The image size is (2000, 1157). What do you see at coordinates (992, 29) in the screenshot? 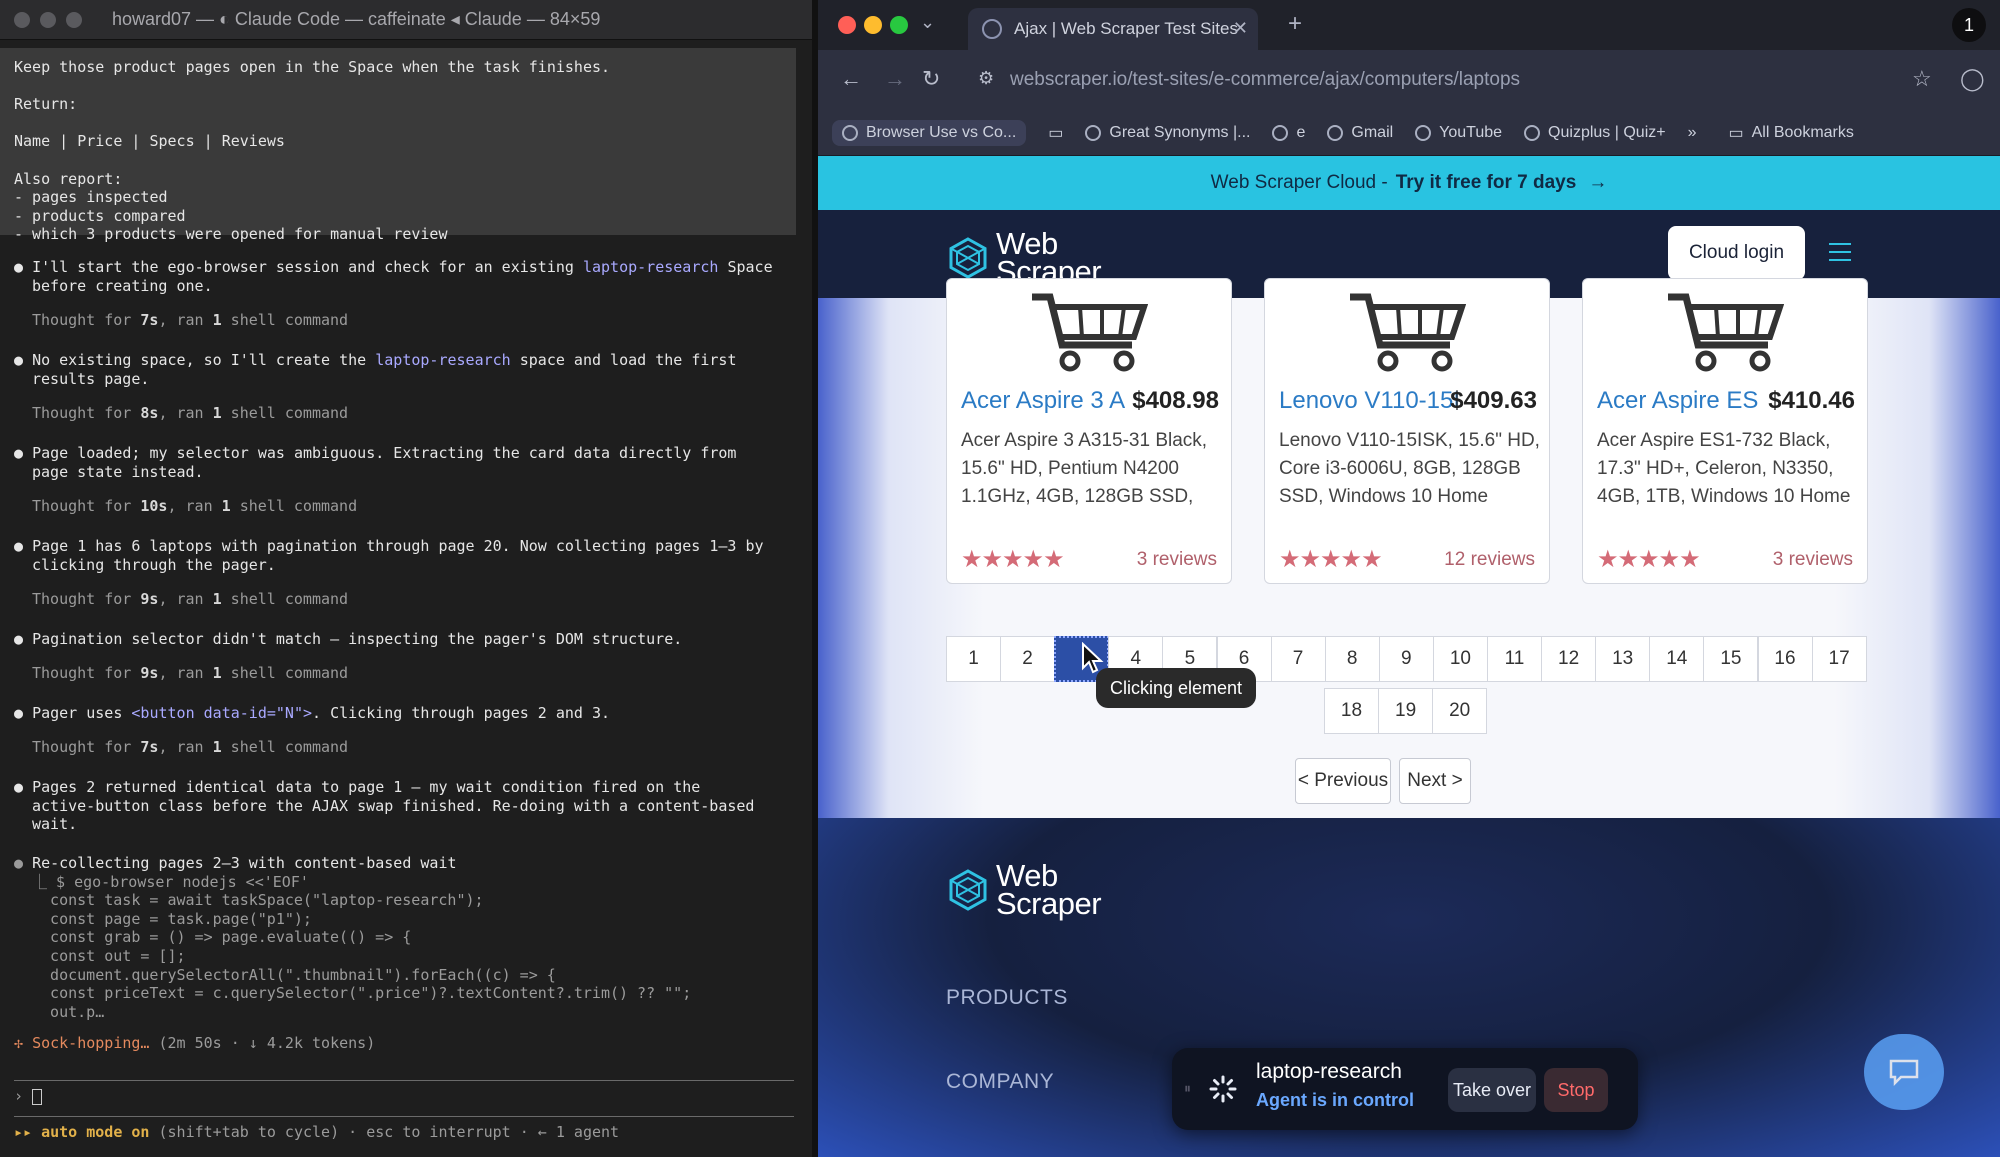
I see `globe-icon` at bounding box center [992, 29].